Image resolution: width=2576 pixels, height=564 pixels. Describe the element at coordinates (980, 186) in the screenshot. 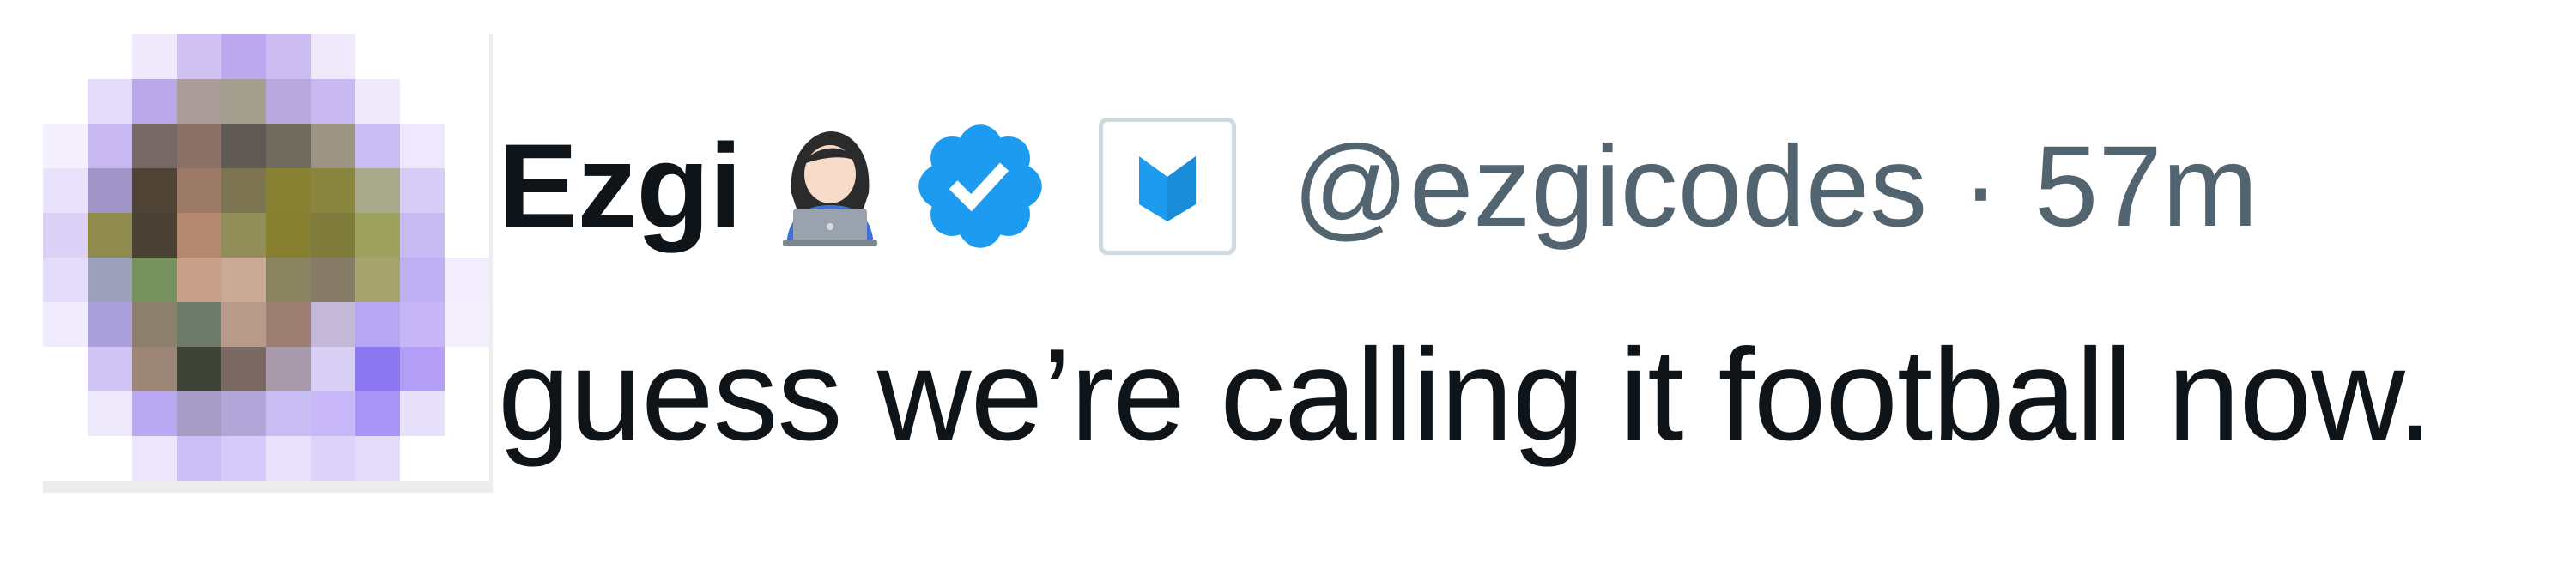

I see `verified-badge-icon` at that location.